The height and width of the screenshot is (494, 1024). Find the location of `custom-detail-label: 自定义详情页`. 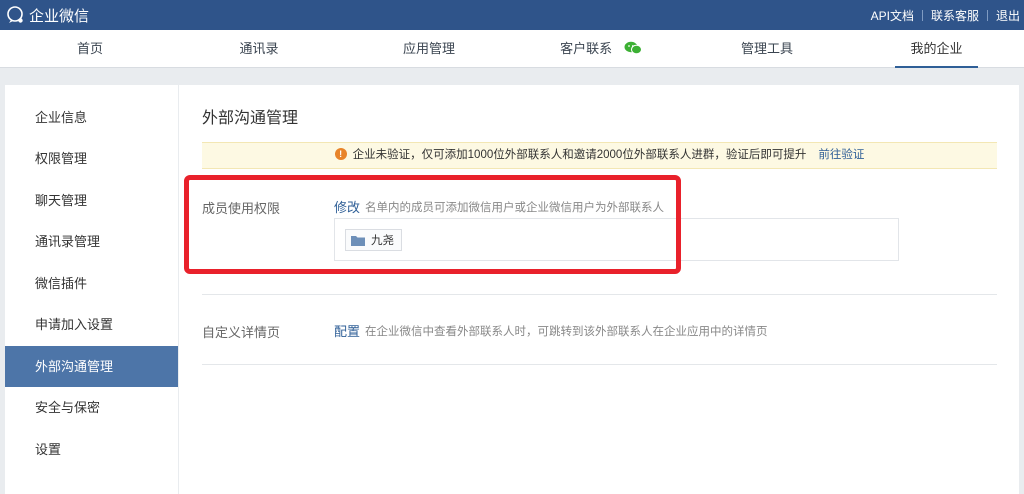

custom-detail-label: 自定义详情页 is located at coordinates (241, 332).